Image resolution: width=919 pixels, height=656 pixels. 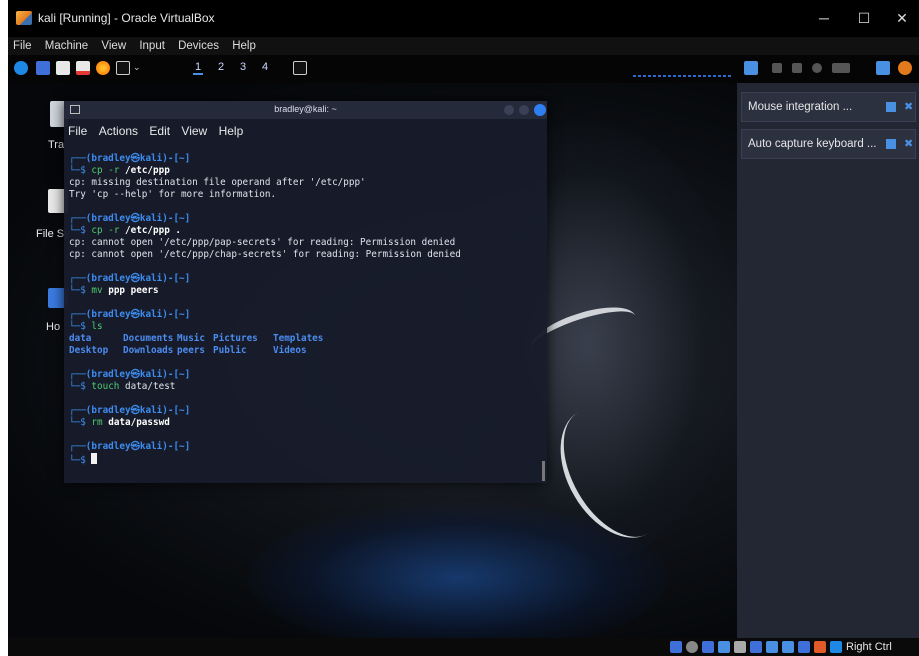 What do you see at coordinates (524, 110) in the screenshot?
I see `terminal-maximize-icon` at bounding box center [524, 110].